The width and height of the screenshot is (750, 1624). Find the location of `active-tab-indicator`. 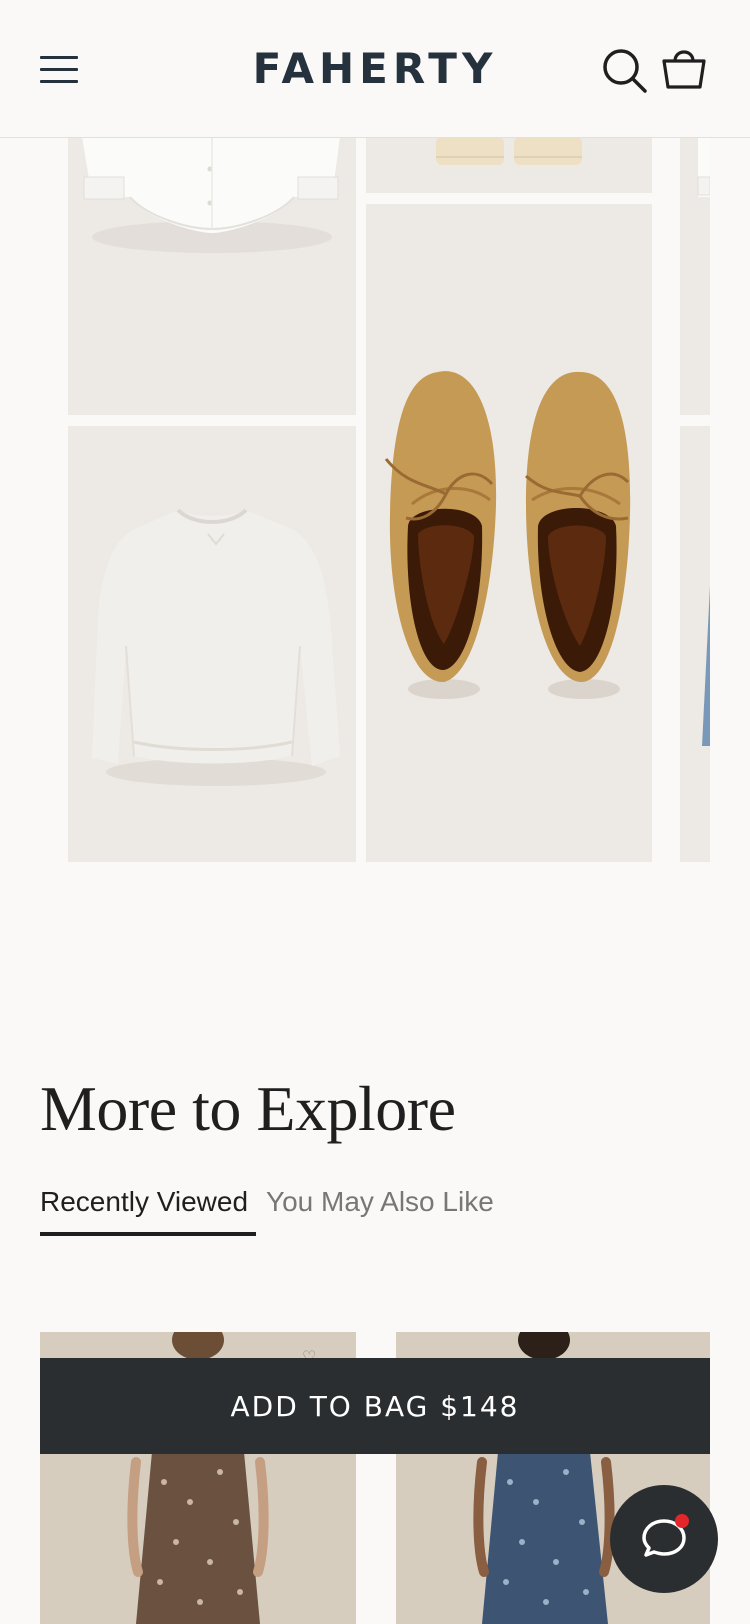

active-tab-indicator is located at coordinates (148, 1234).